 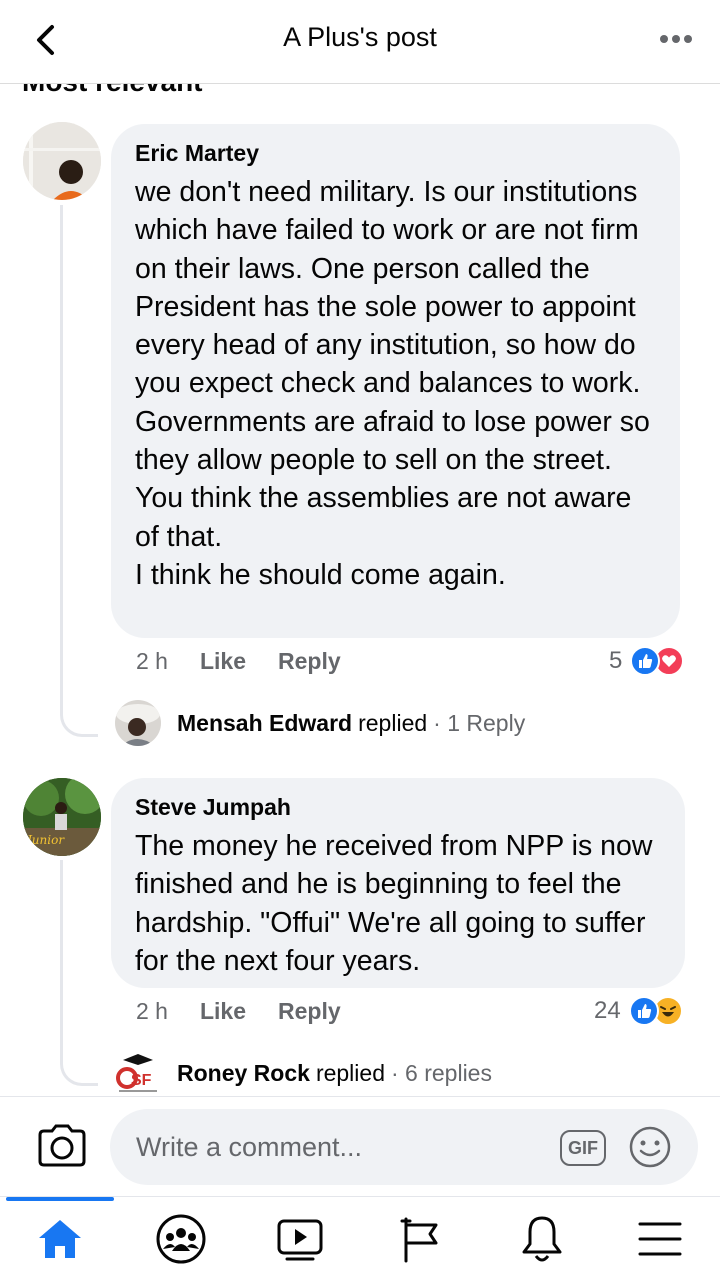 I want to click on camera-button, so click(x=62, y=1146).